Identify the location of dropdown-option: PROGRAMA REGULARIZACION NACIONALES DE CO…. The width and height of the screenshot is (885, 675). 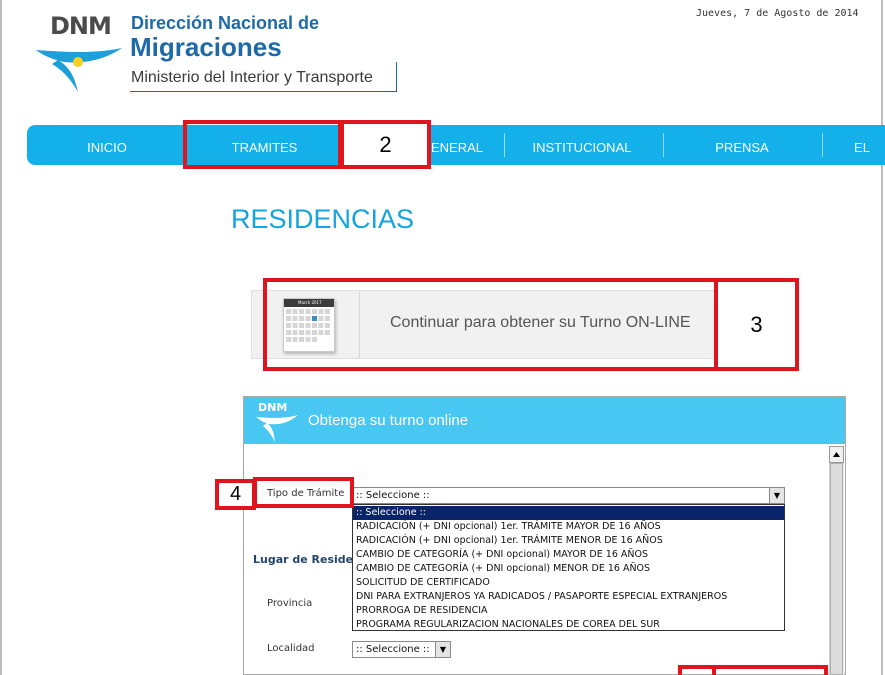
(568, 625).